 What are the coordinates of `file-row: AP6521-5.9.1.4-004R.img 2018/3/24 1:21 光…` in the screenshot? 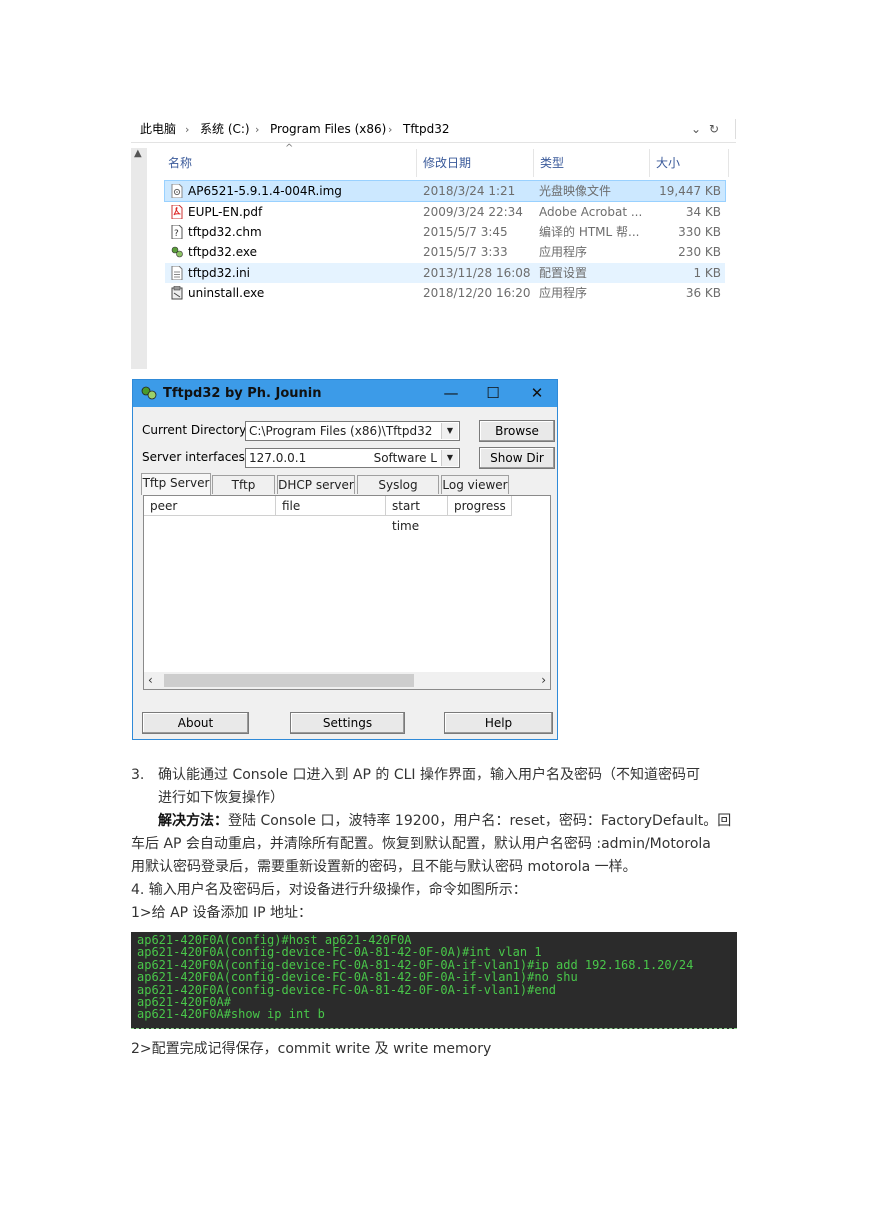 It's located at (445, 191).